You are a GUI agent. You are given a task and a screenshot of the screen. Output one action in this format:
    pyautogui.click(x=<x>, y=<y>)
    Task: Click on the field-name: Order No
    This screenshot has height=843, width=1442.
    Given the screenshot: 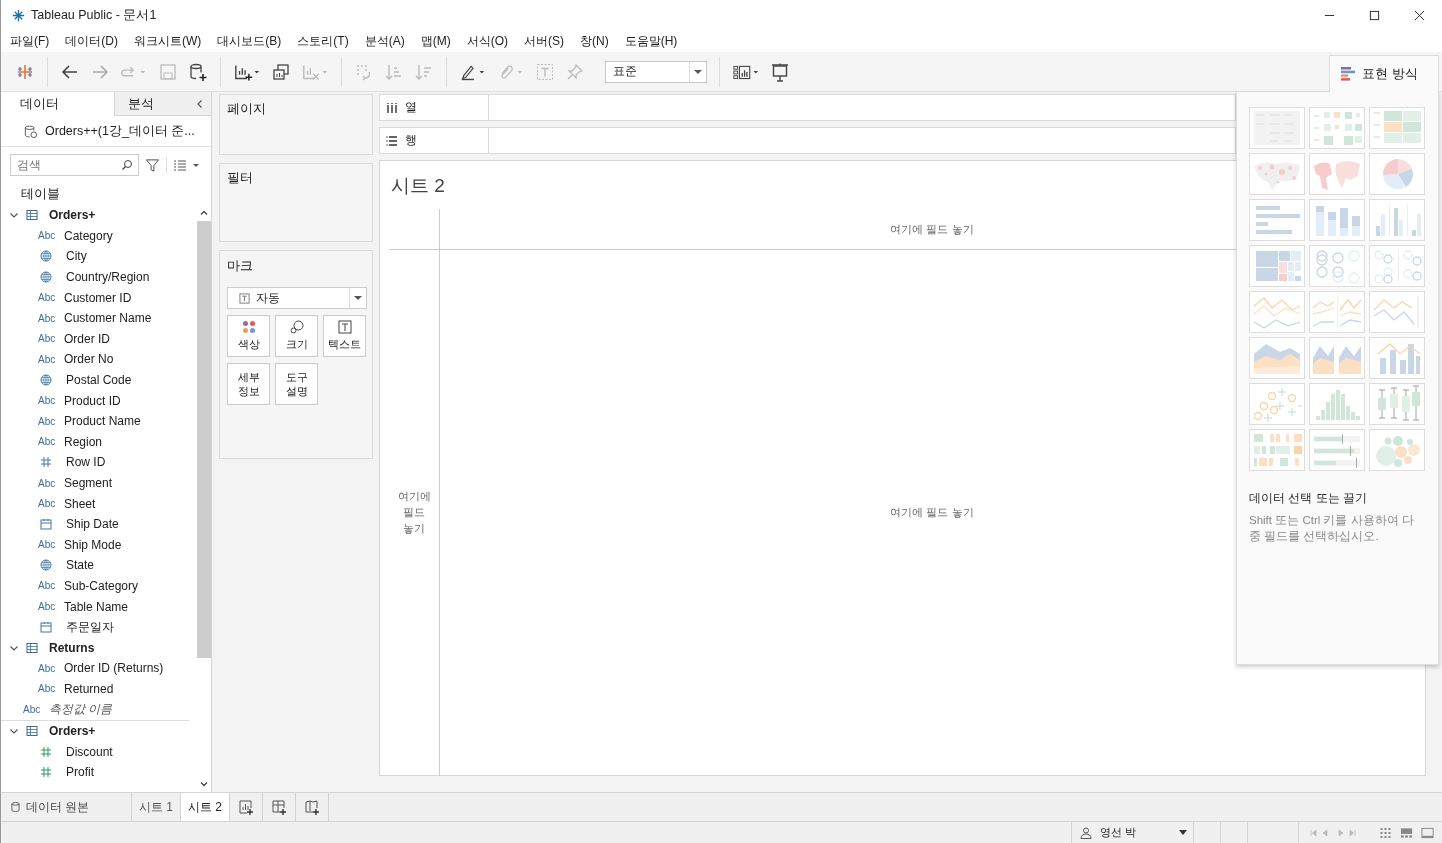 What is the action you would take?
    pyautogui.click(x=89, y=359)
    